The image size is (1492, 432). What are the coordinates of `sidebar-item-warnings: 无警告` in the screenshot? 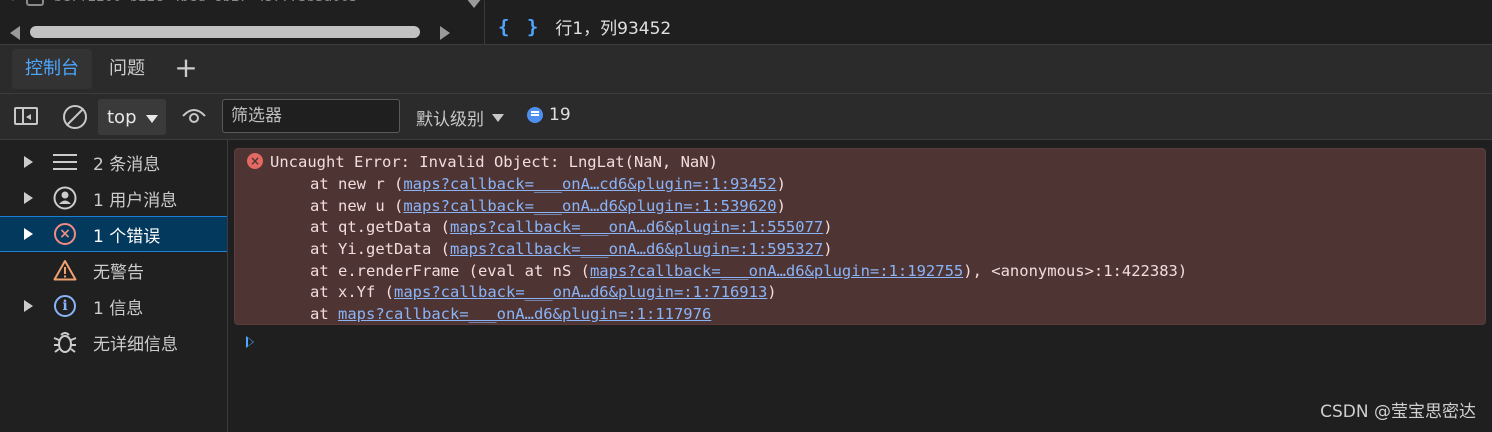 It's located at (113, 270).